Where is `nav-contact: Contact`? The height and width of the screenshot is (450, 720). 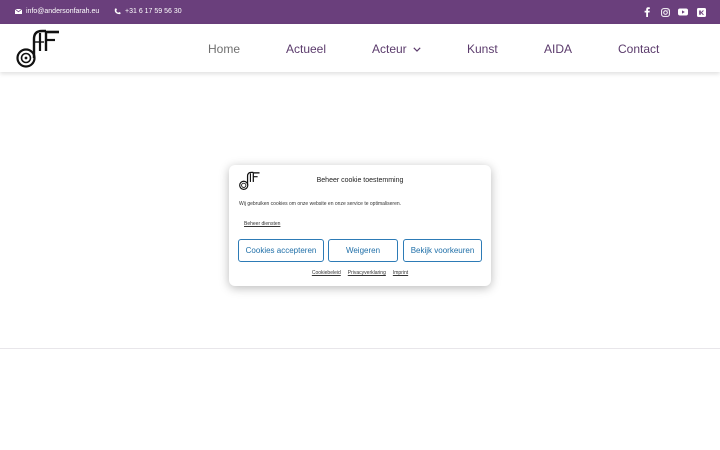 nav-contact: Contact is located at coordinates (638, 49).